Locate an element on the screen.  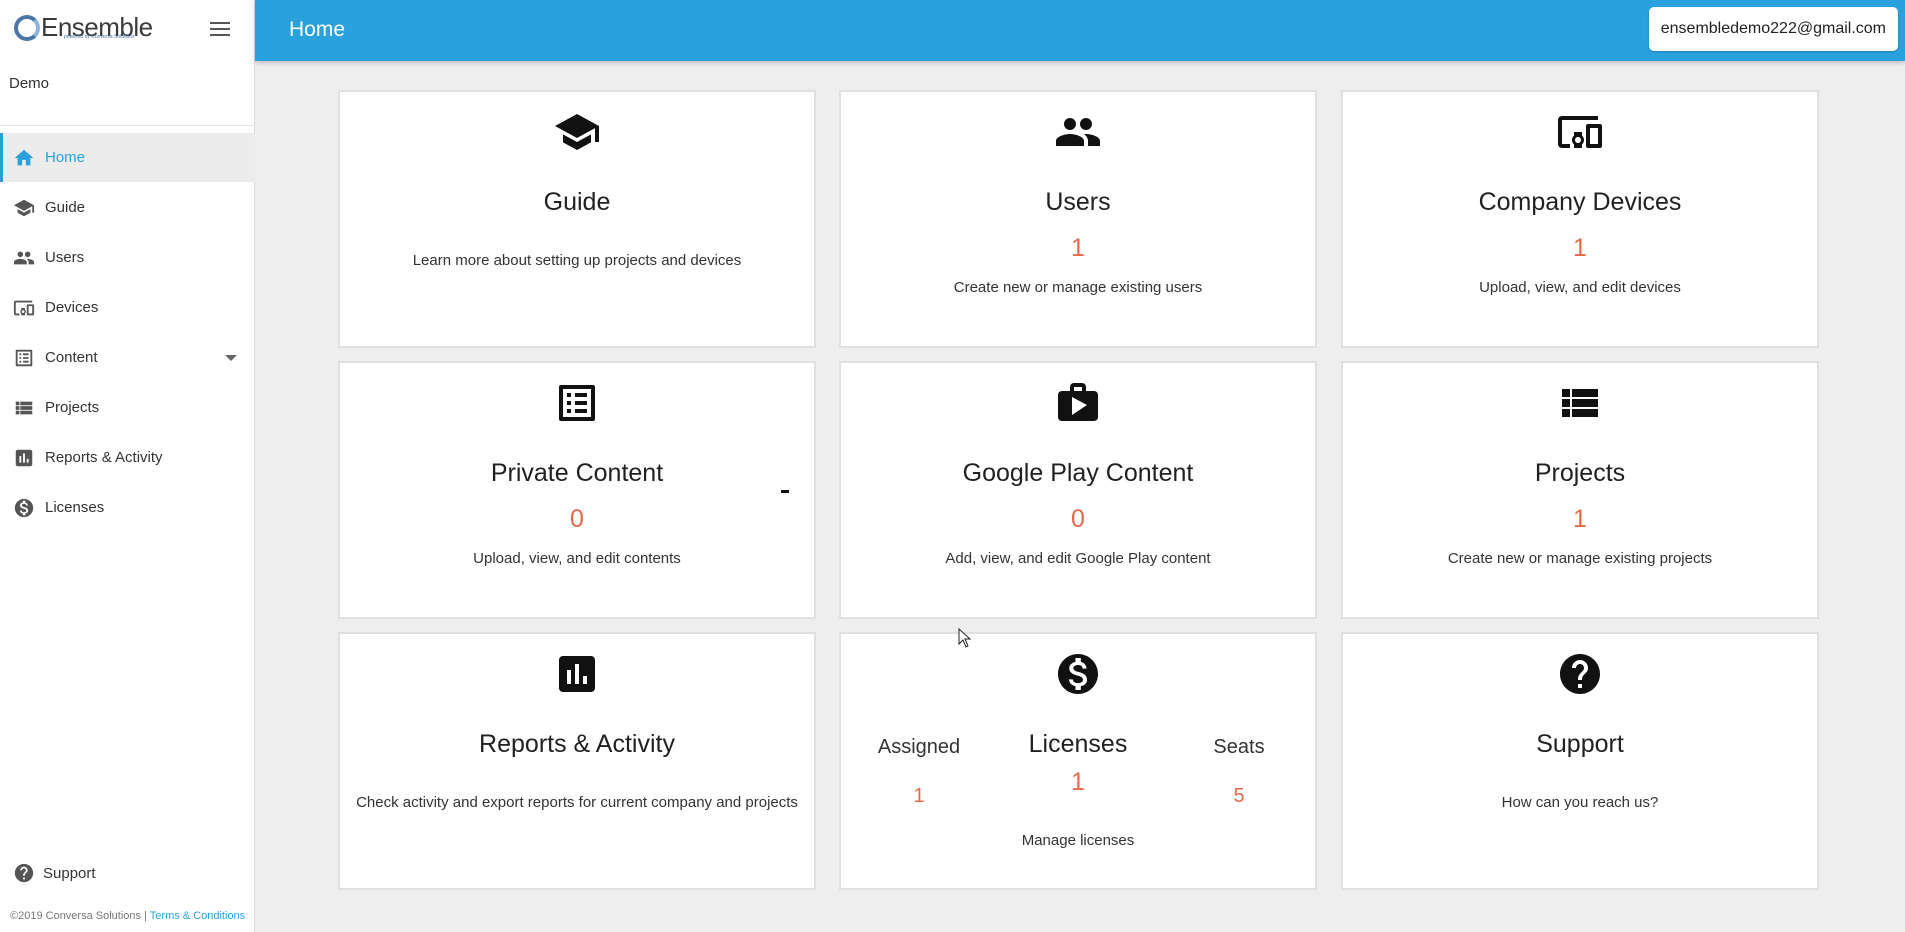
support-label: Support is located at coordinates (69, 873).